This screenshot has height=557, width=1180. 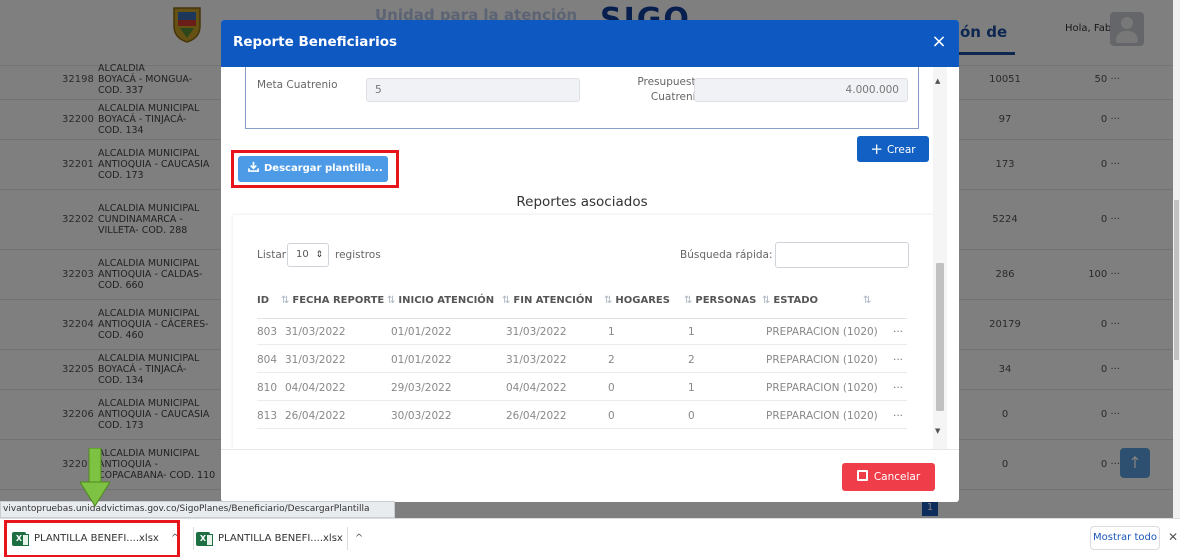 What do you see at coordinates (1125, 538) in the screenshot?
I see `show-all-button: Mostrar todo` at bounding box center [1125, 538].